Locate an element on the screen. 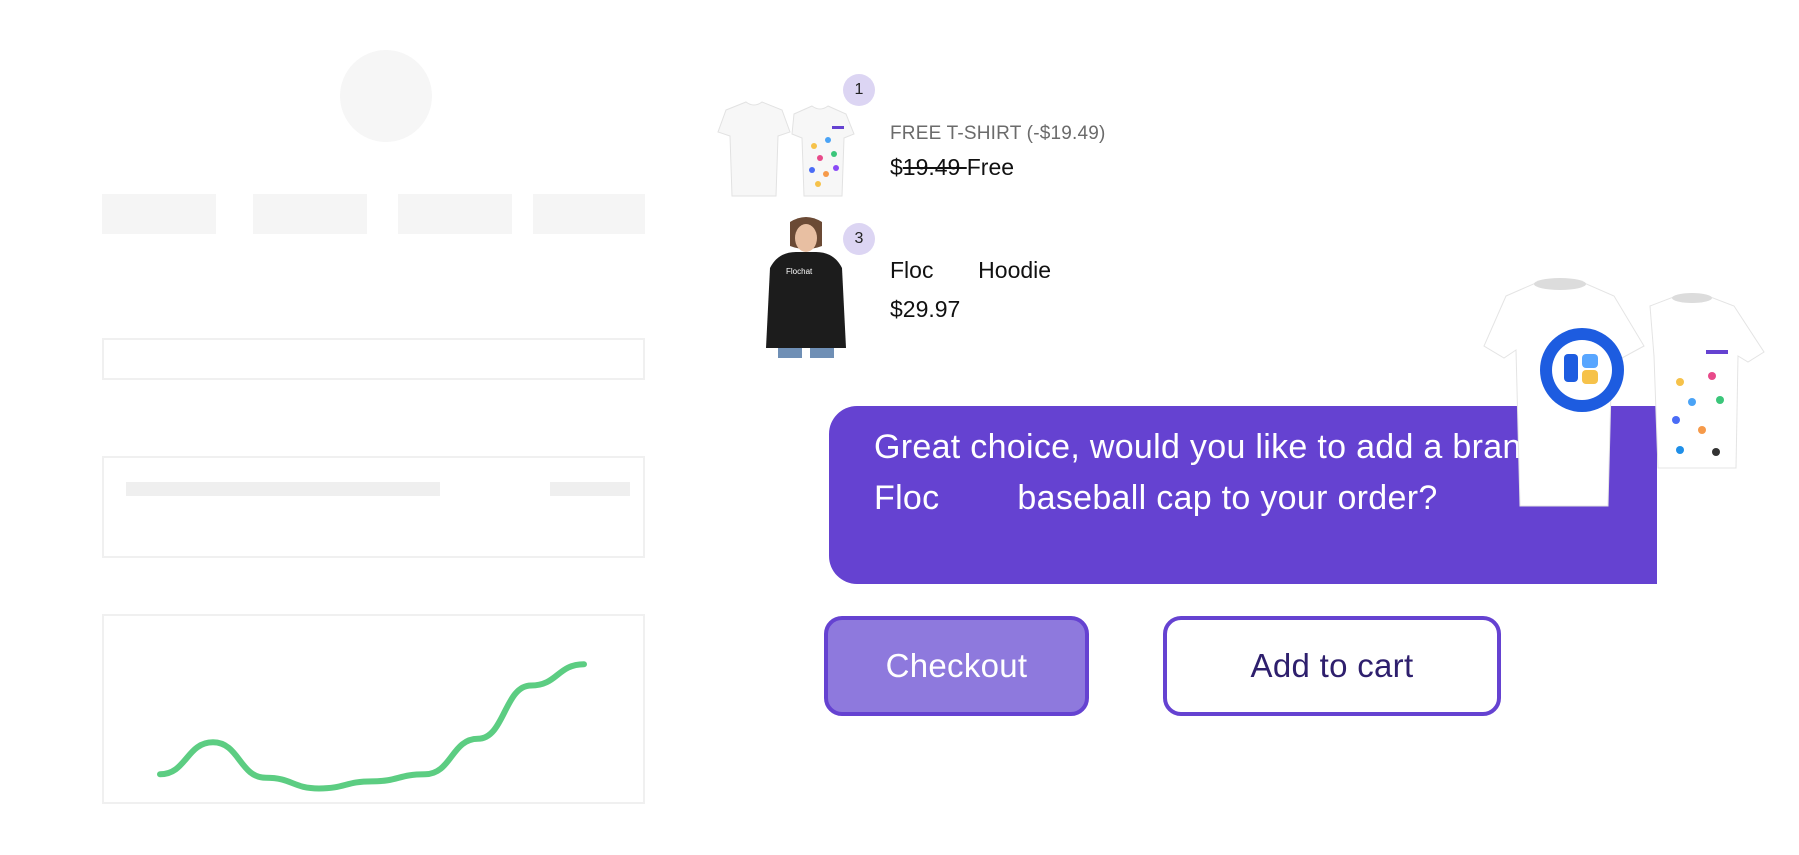 Image resolution: width=1799 pixels, height=855 pixels. cart-item-price: $29.97 is located at coordinates (925, 309).